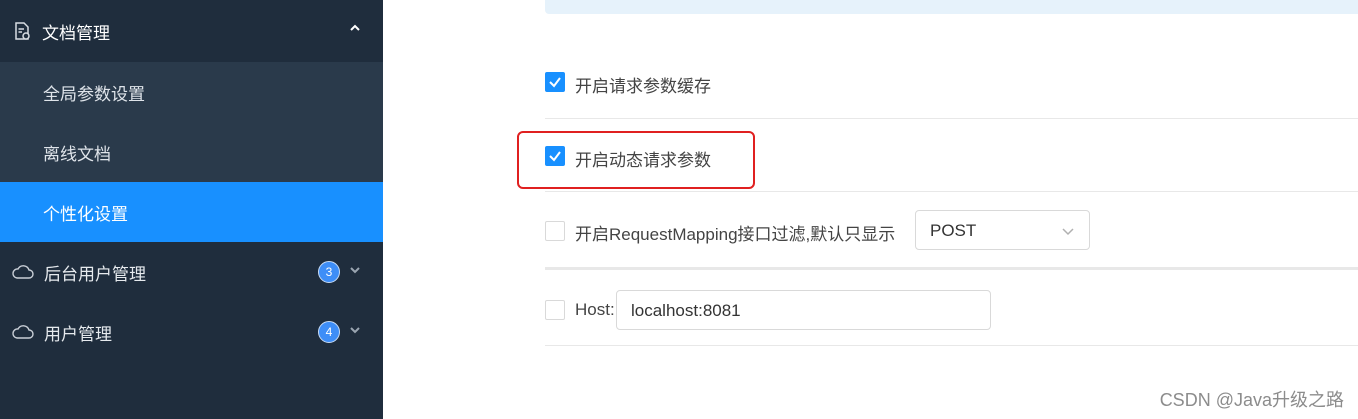 The height and width of the screenshot is (419, 1358). I want to click on host-label: Host:, so click(595, 309).